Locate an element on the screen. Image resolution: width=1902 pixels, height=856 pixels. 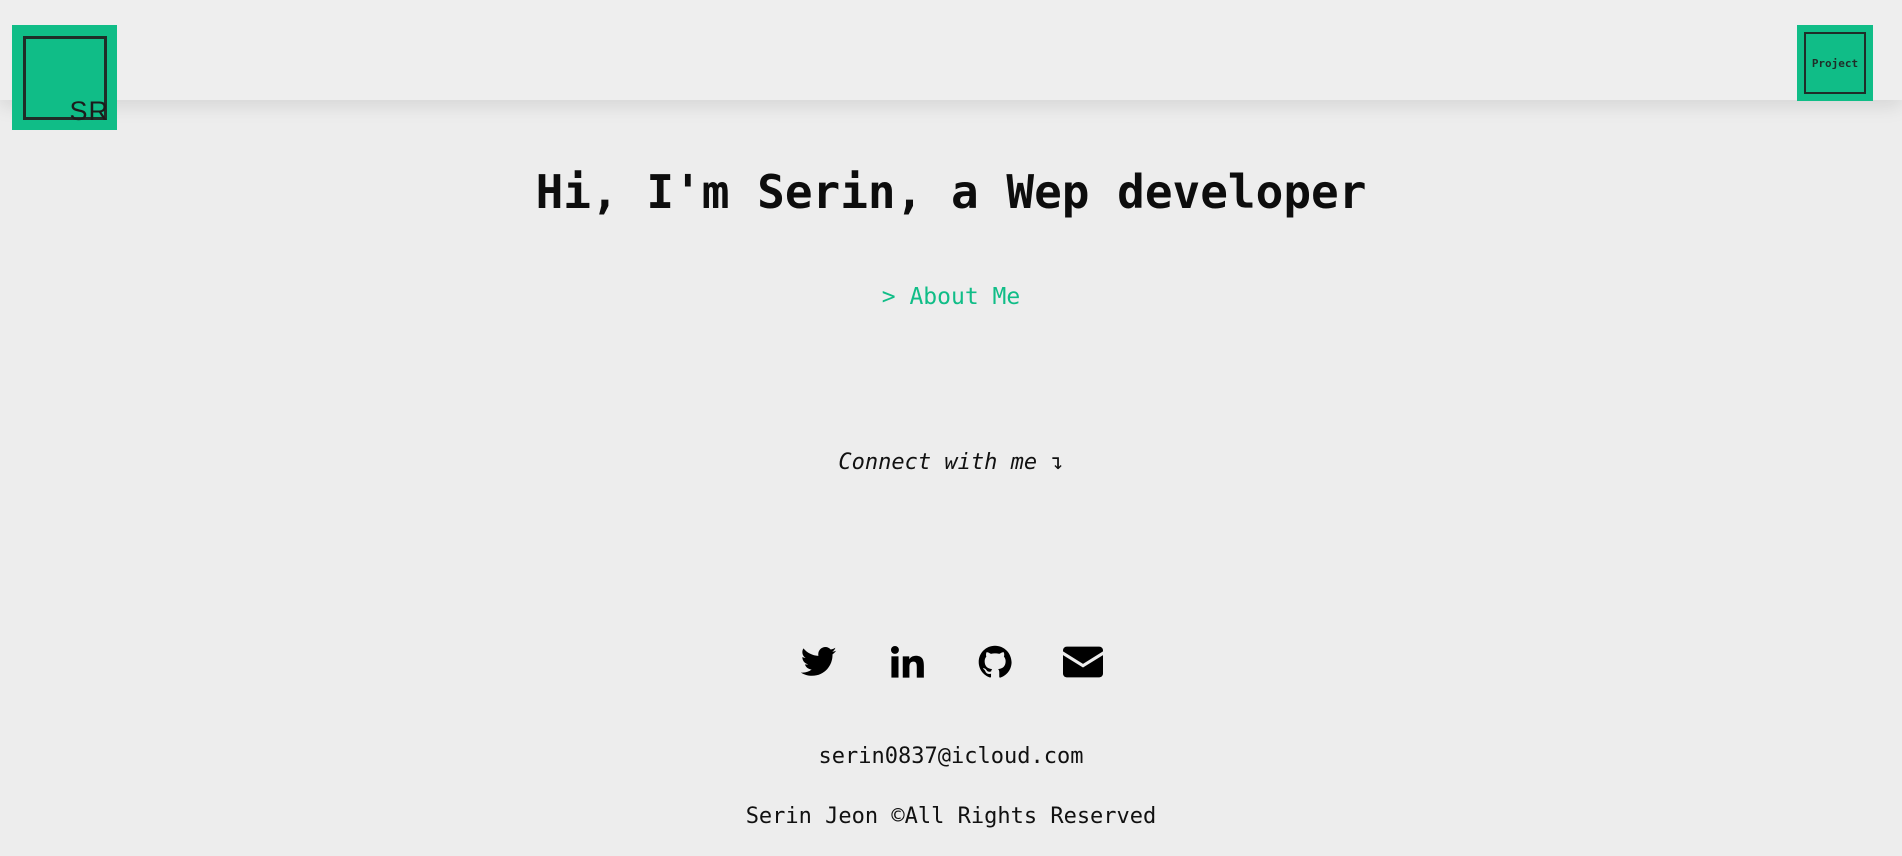
about-me-link: > About Me is located at coordinates (951, 297).